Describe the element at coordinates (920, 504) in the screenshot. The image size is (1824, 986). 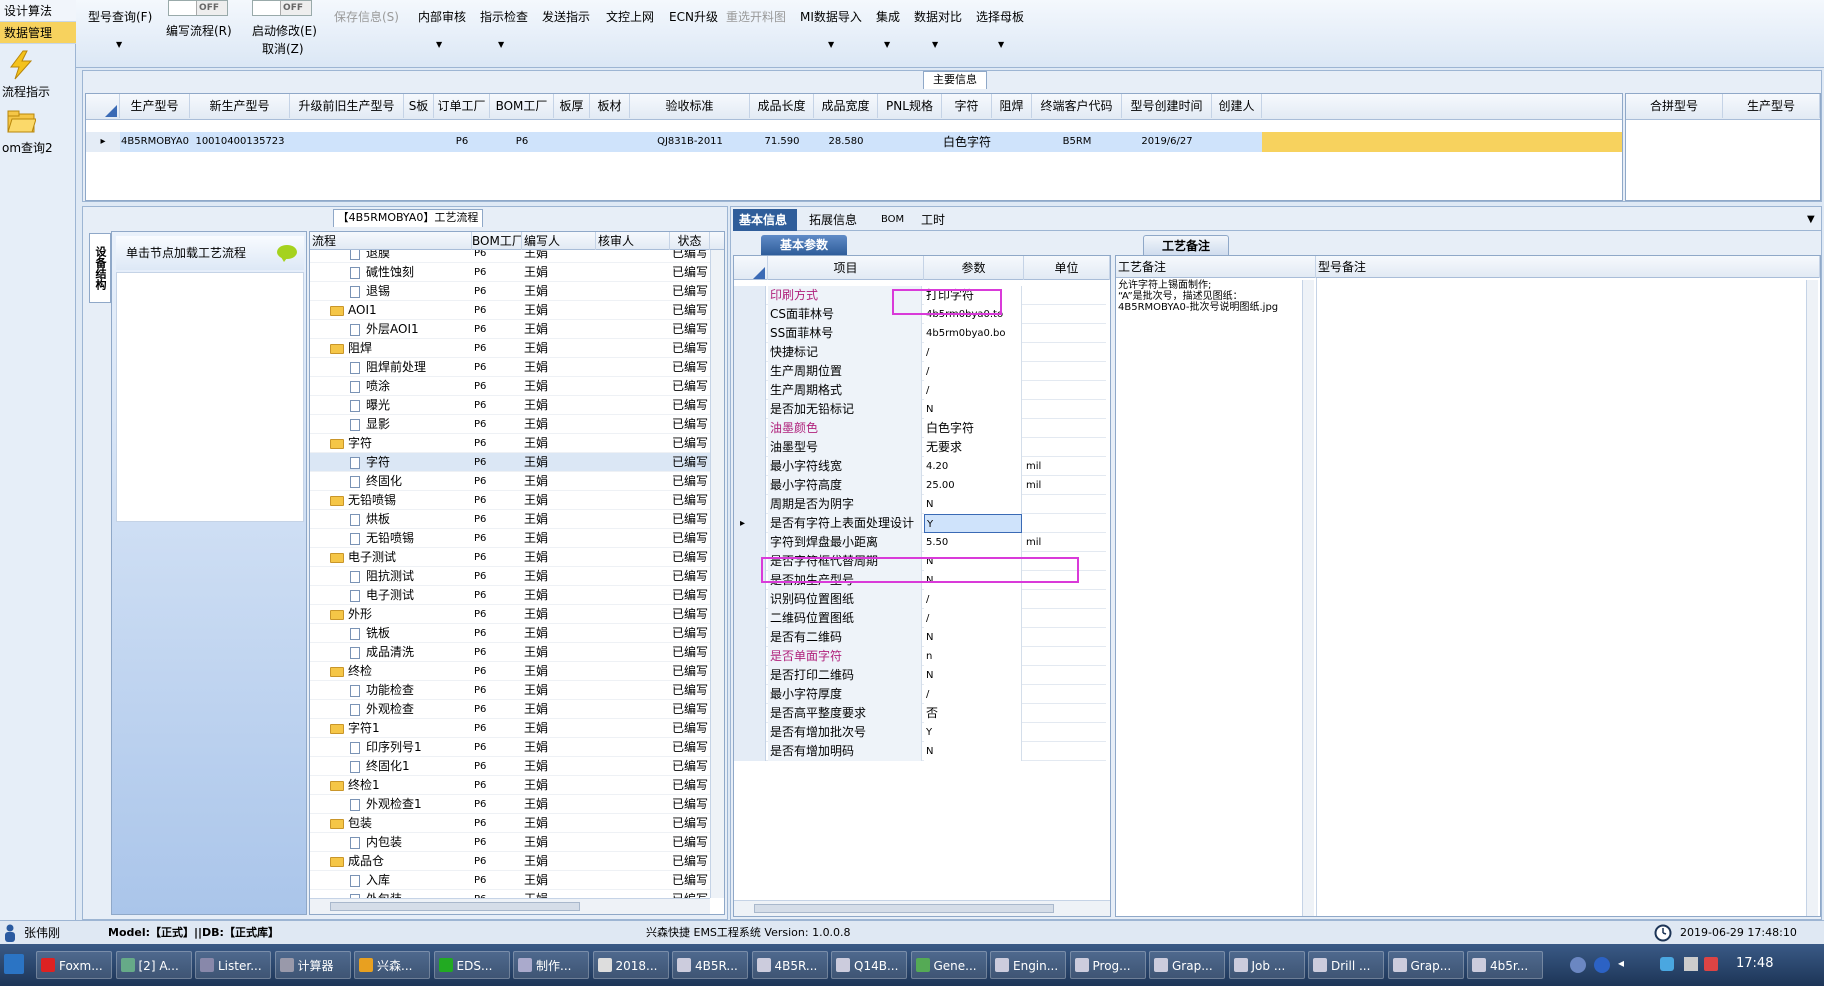
I see `param-row: 周期是否为阴字 N` at that location.